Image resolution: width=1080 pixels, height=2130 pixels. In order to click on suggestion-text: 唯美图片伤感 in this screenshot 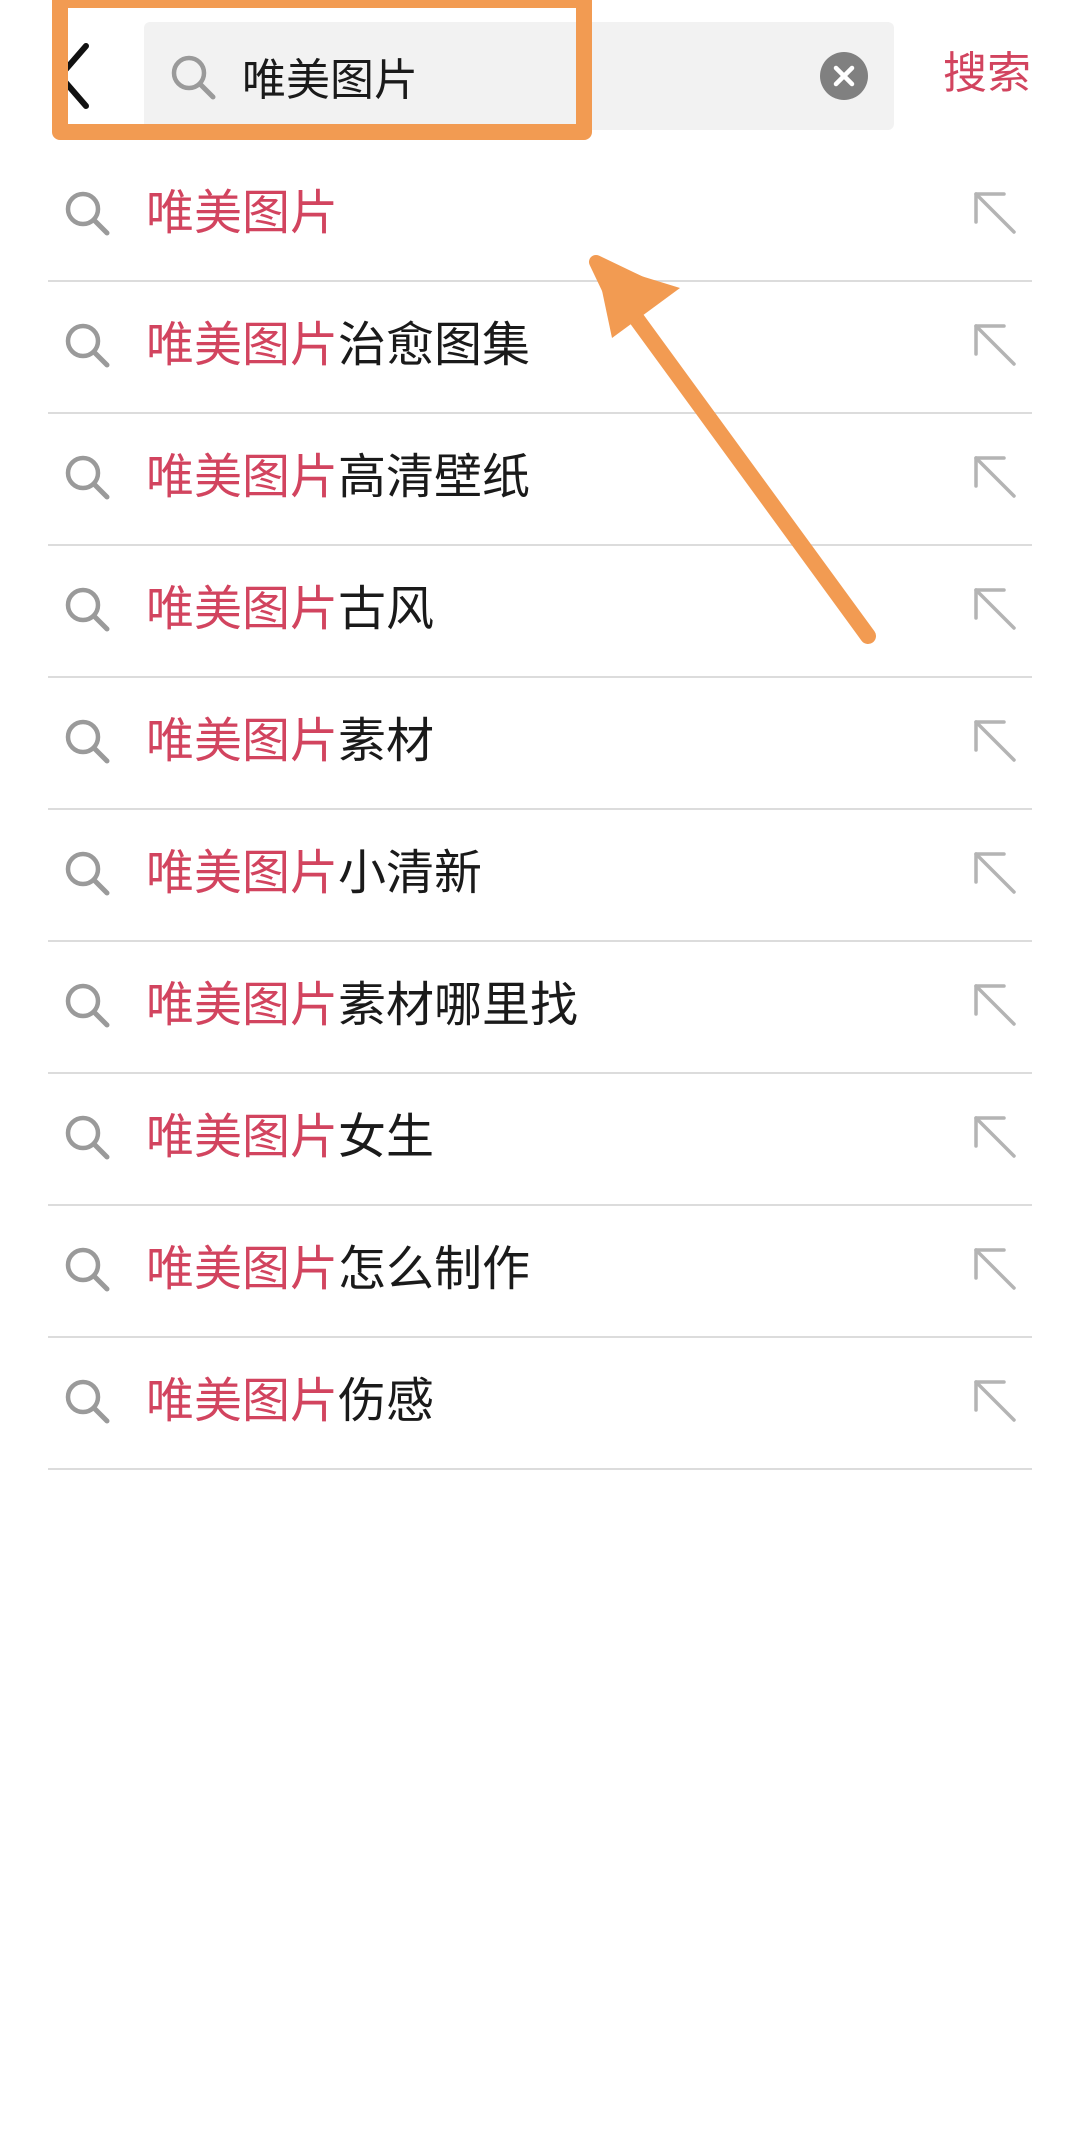, I will do `click(290, 1401)`.